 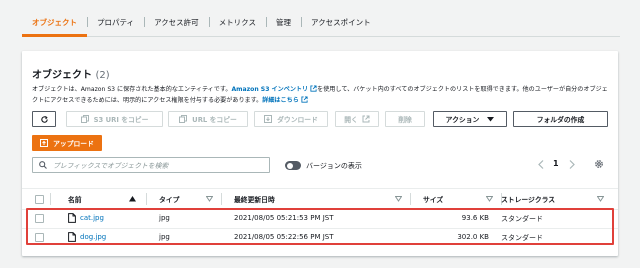 What do you see at coordinates (44, 143) in the screenshot?
I see `upload-icon` at bounding box center [44, 143].